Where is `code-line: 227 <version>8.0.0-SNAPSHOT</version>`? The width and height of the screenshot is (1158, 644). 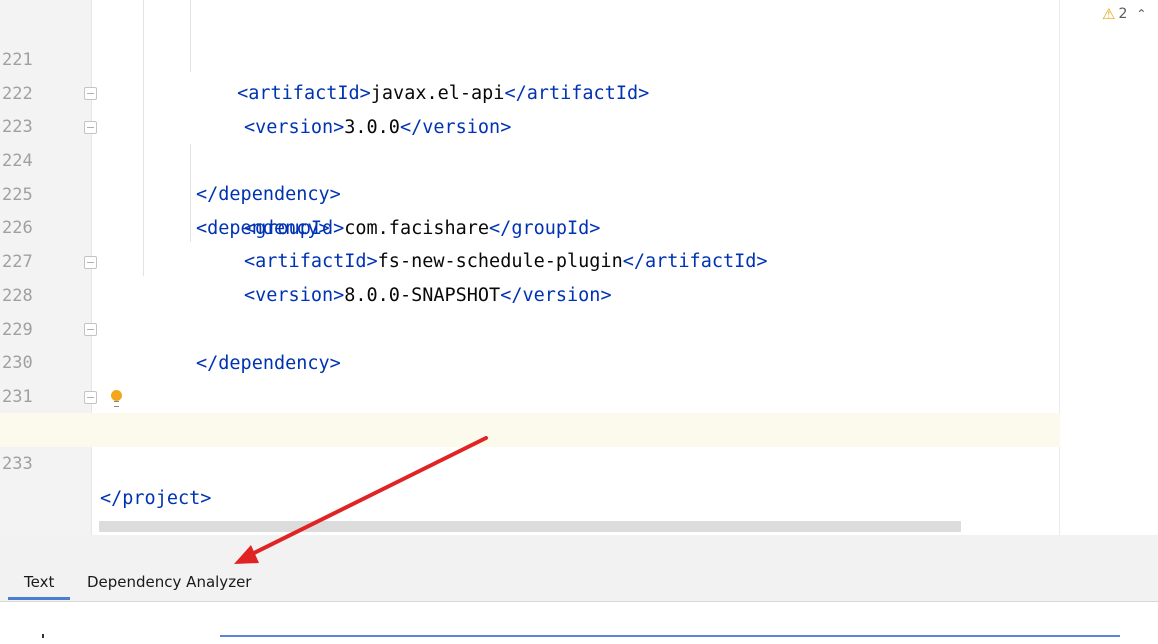 code-line: 227 <version>8.0.0-SNAPSHOT</version> is located at coordinates (530, 258).